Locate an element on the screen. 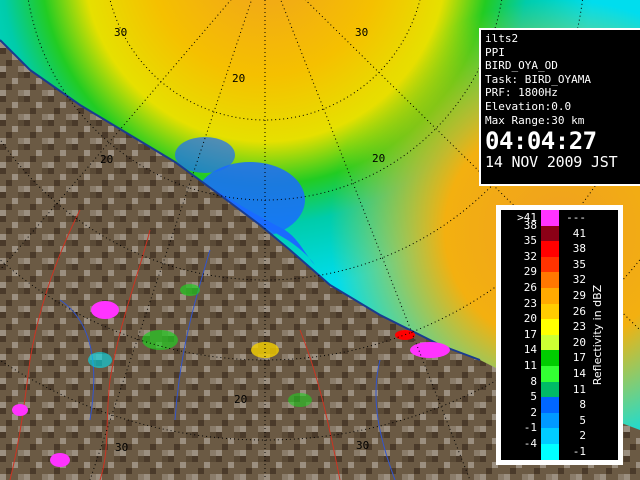 This screenshot has width=640, height=480. legend-lower-value: 2 is located at coordinates (582, 436).